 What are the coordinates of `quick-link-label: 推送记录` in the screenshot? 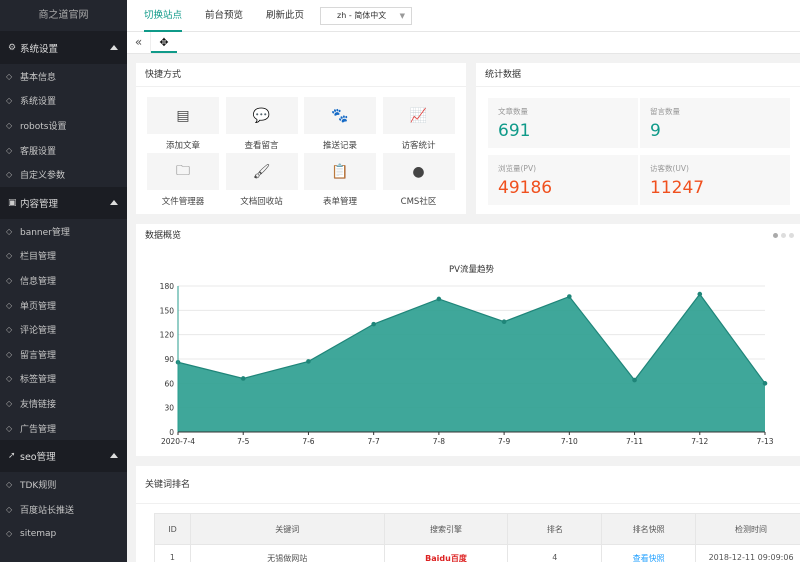 It's located at (339, 146).